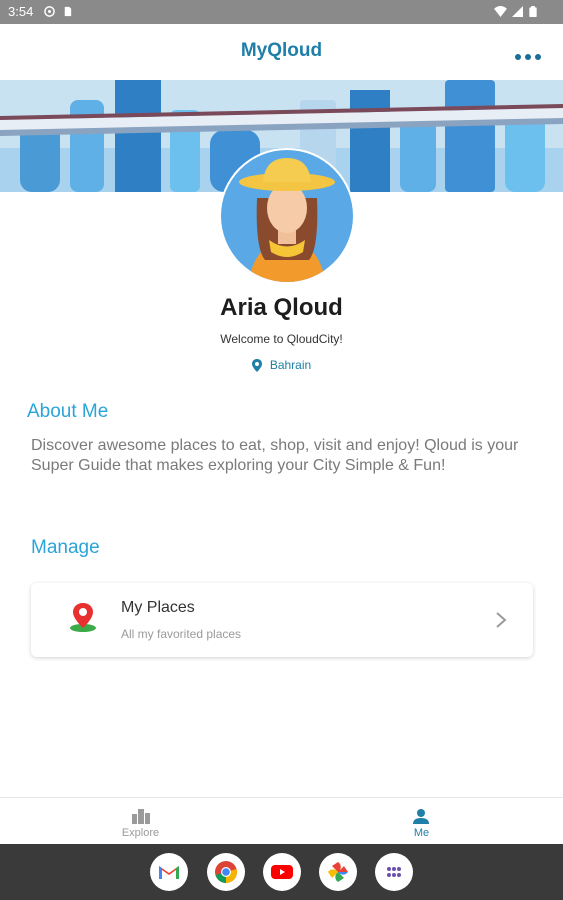 Image resolution: width=563 pixels, height=900 pixels. I want to click on app-bar: MyQloud, so click(281, 52).